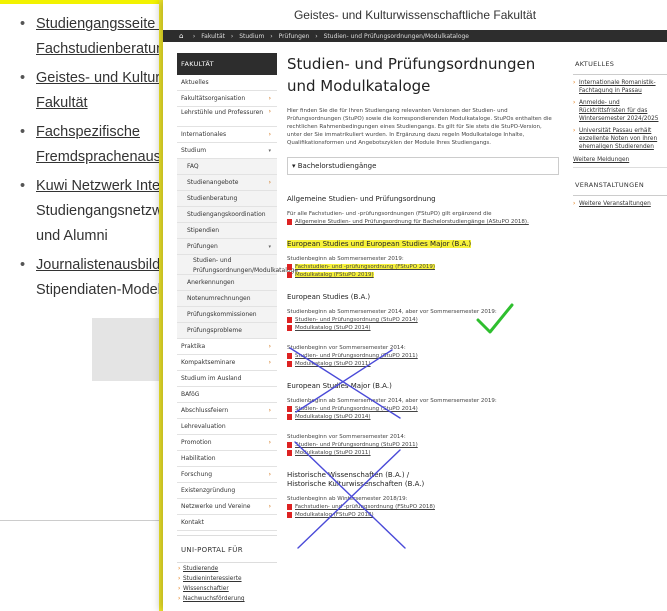  Describe the element at coordinates (222, 112) in the screenshot. I see `sidebar-item-label: Lehrstühle und Professuren` at that location.